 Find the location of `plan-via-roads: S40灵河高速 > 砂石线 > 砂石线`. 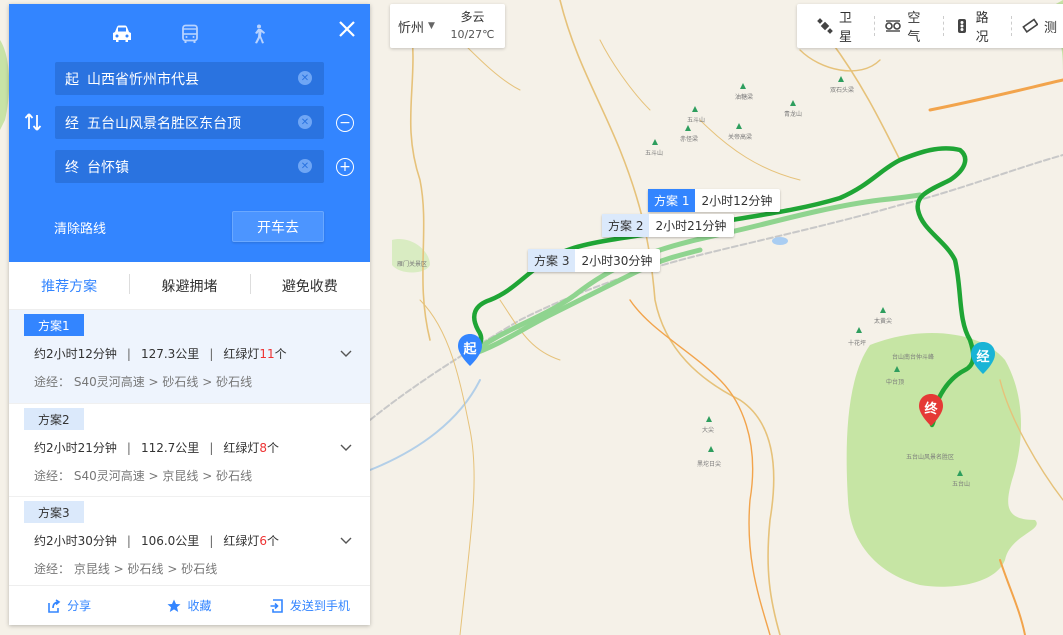

plan-via-roads: S40灵河高速 > 砂石线 > 砂石线 is located at coordinates (163, 382).